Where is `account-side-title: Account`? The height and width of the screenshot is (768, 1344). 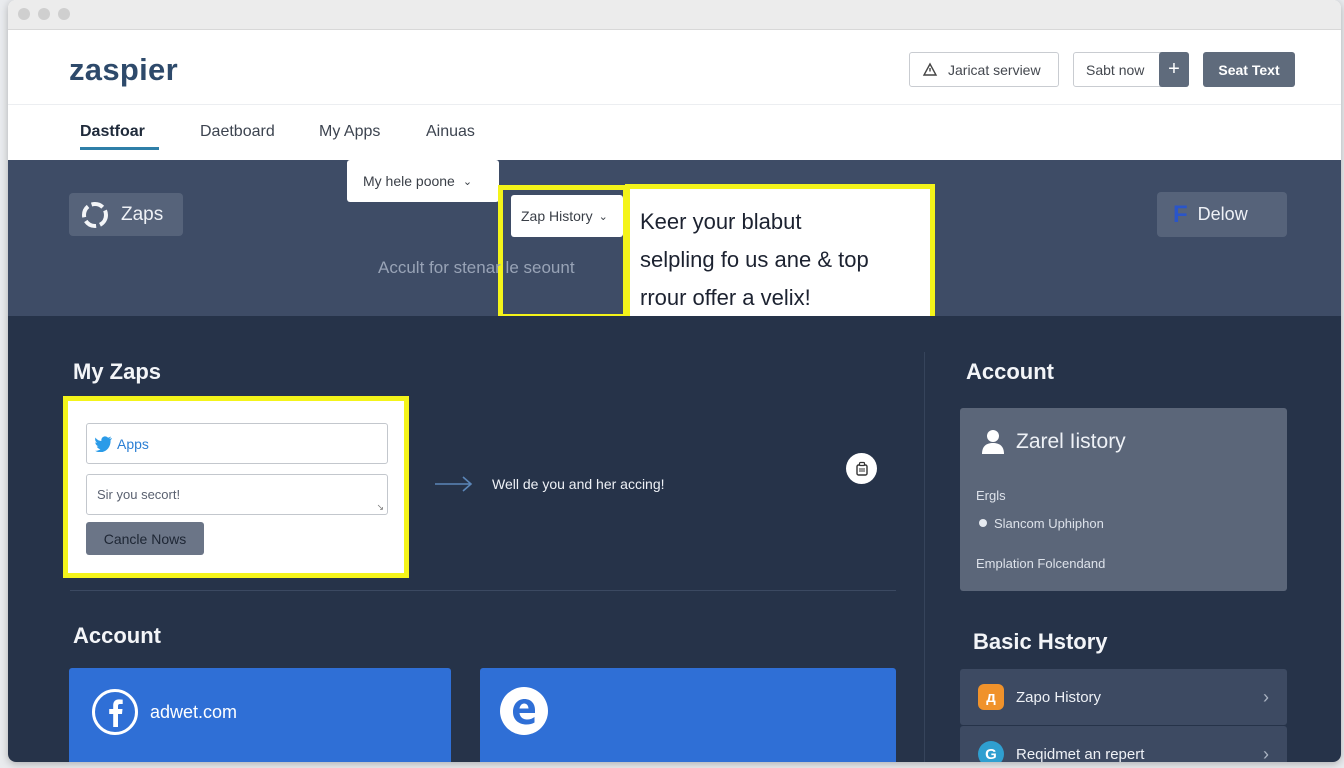
account-side-title: Account is located at coordinates (1010, 371).